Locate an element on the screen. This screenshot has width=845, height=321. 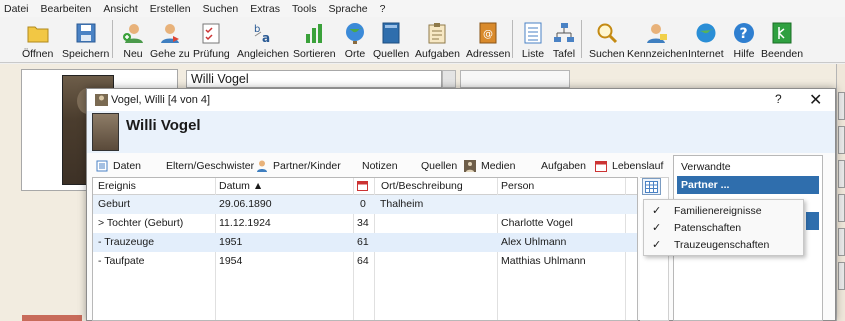
goto-person-icon is located at coordinates (170, 33).